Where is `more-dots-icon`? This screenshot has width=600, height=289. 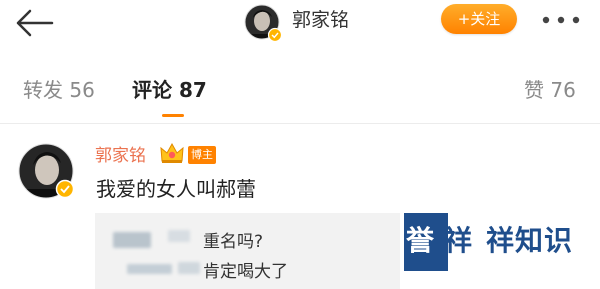 more-dots-icon is located at coordinates (561, 20).